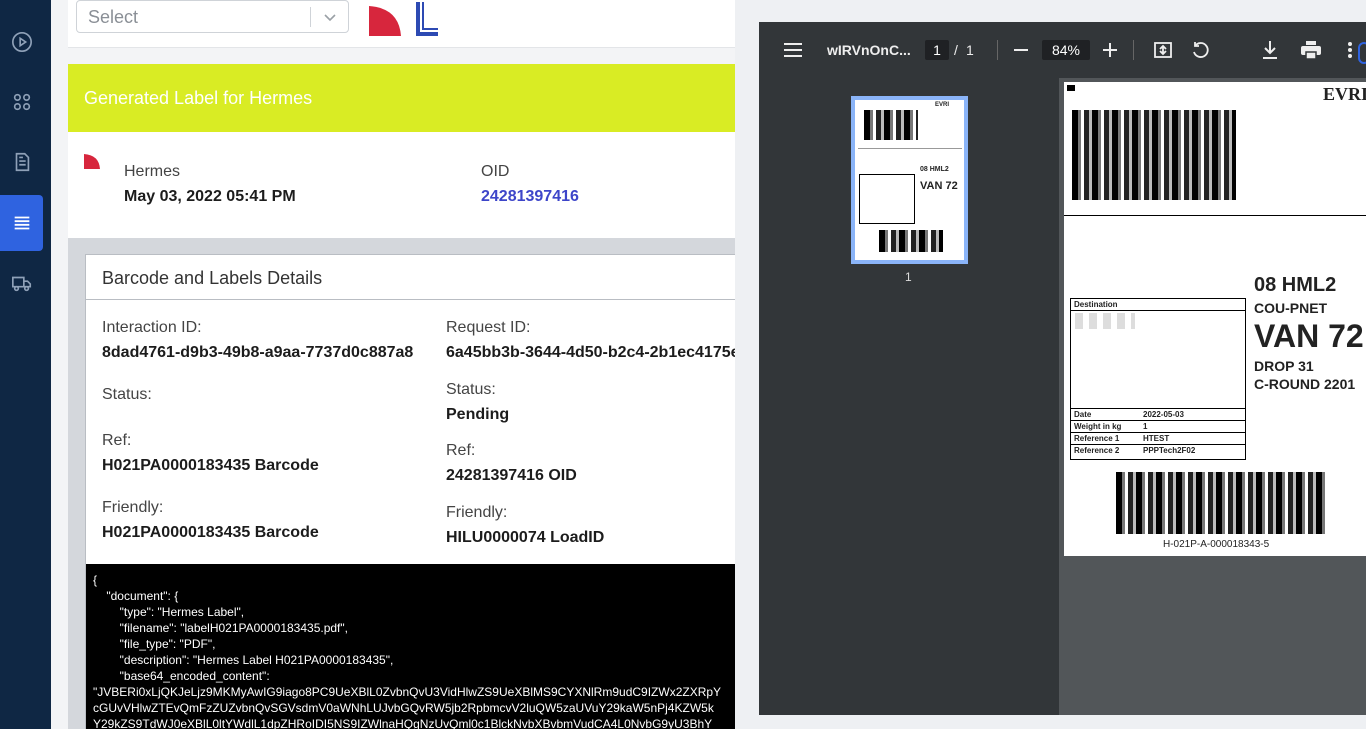 This screenshot has width=1366, height=729. Describe the element at coordinates (530, 197) in the screenshot. I see `oid-link: 24281397416` at that location.